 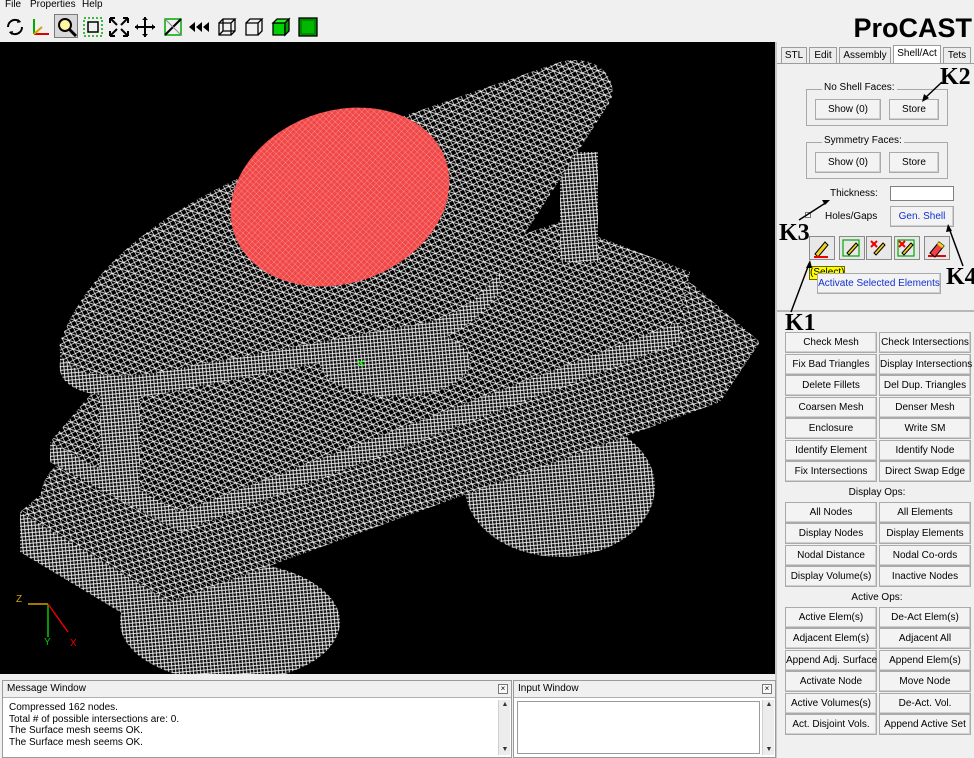 I want to click on adjacent-all-button: Adjacent All, so click(x=925, y=638).